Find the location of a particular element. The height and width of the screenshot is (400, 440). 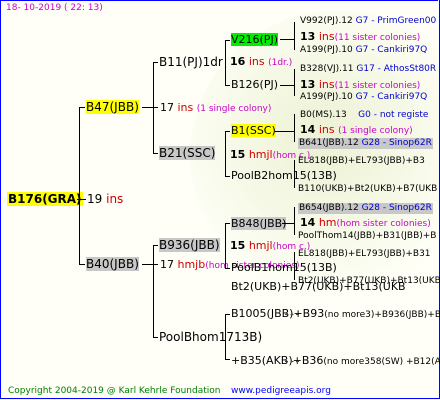

gp-b11-stats: 16 ins (1dr.) is located at coordinates (261, 61).